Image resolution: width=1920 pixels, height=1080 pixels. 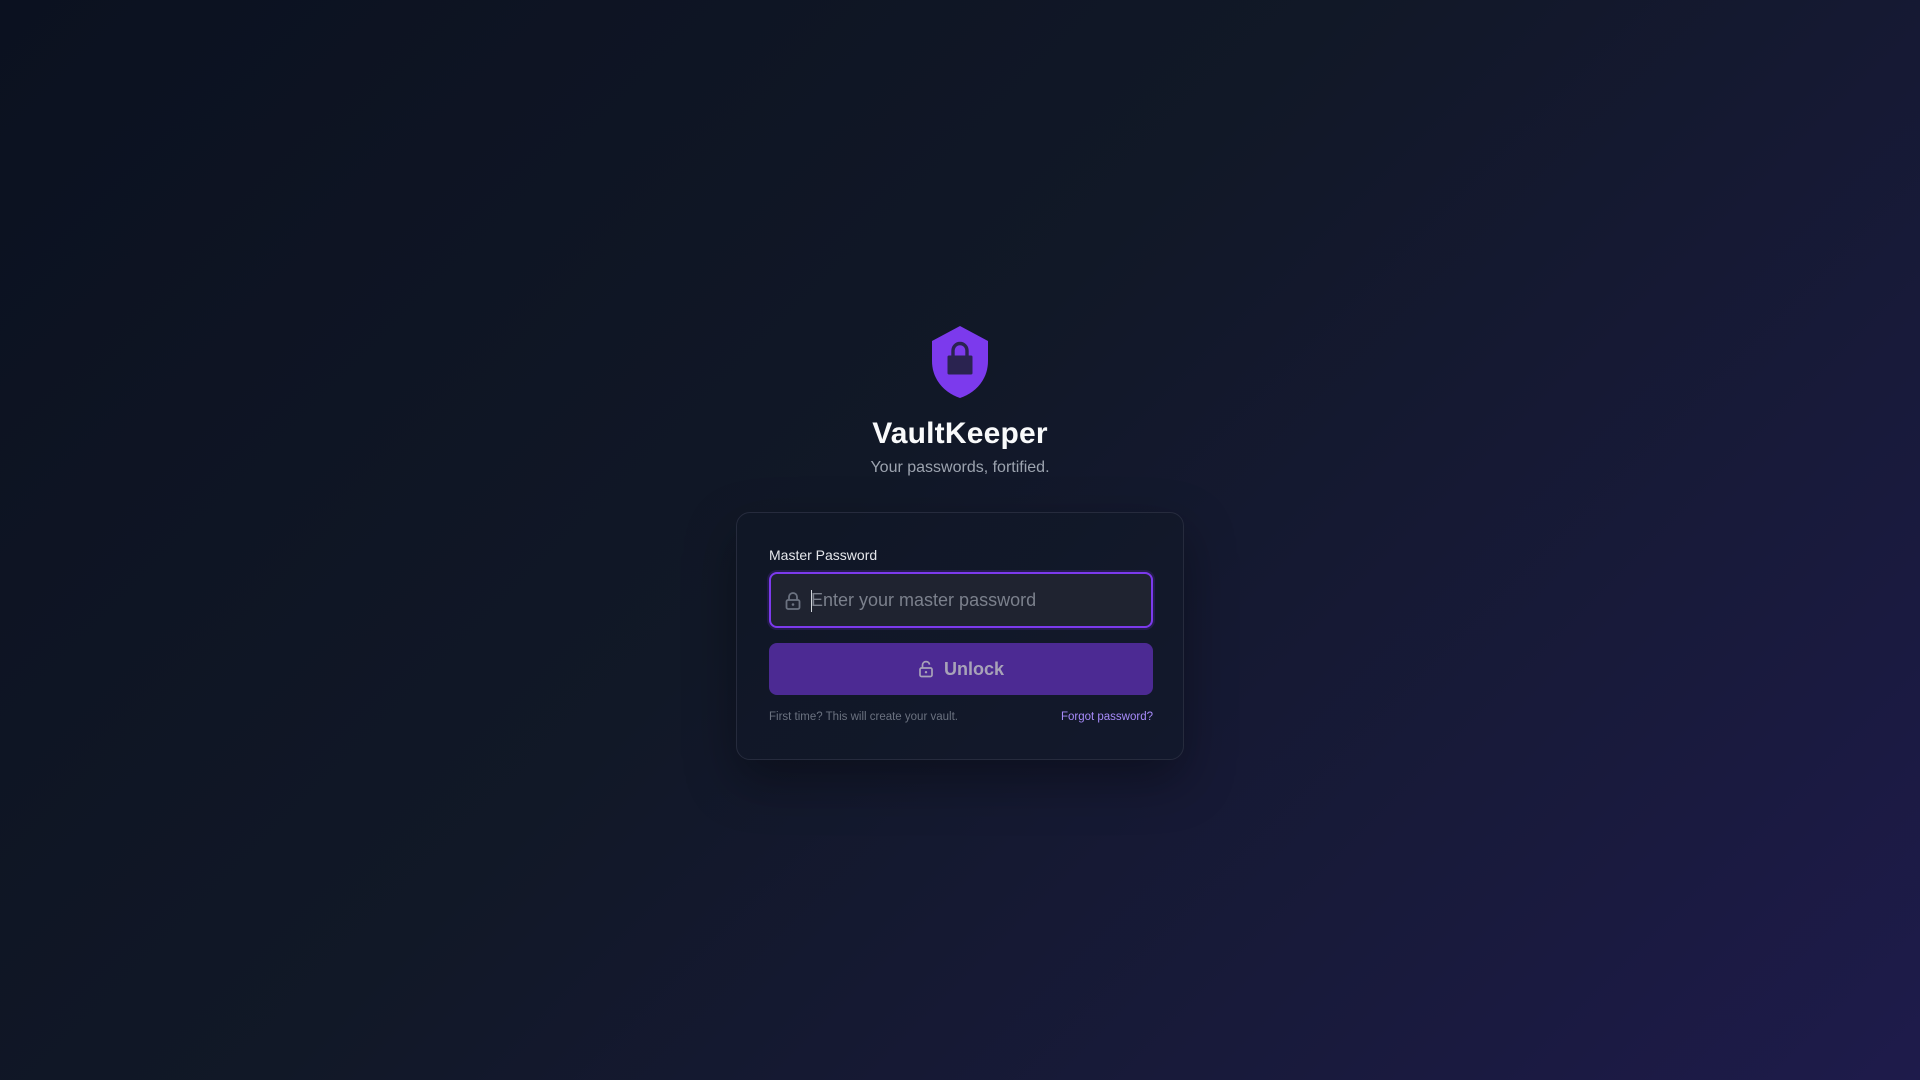 What do you see at coordinates (811, 601) in the screenshot?
I see `text-cursor` at bounding box center [811, 601].